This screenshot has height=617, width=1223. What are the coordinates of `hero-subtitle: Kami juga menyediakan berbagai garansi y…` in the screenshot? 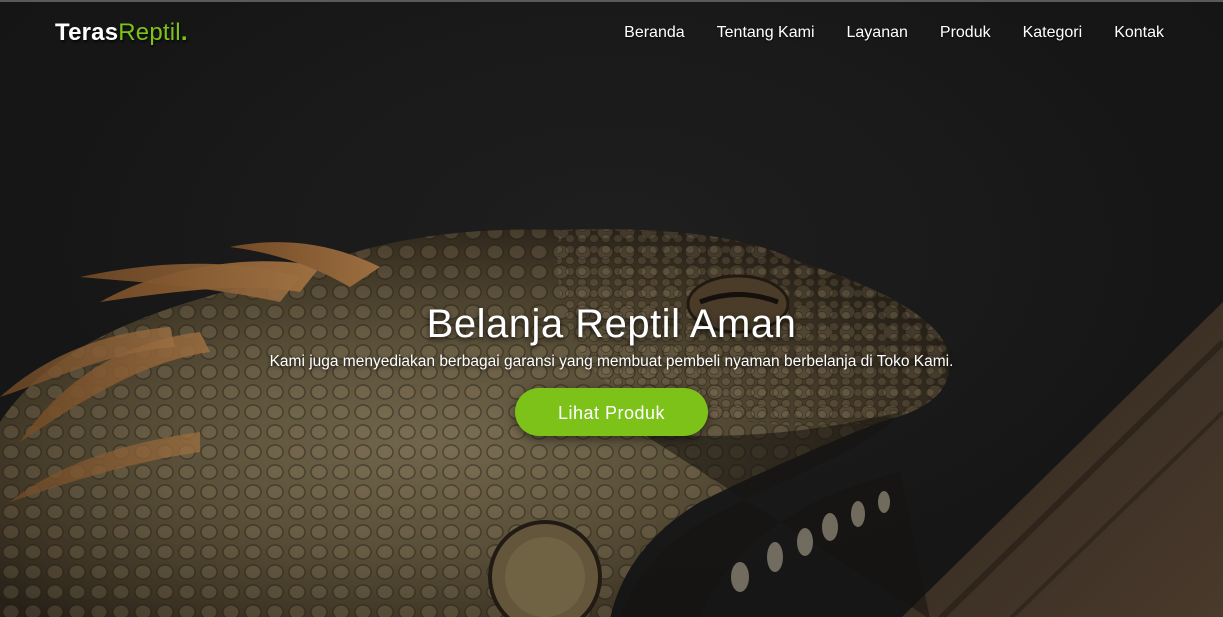 It's located at (611, 361).